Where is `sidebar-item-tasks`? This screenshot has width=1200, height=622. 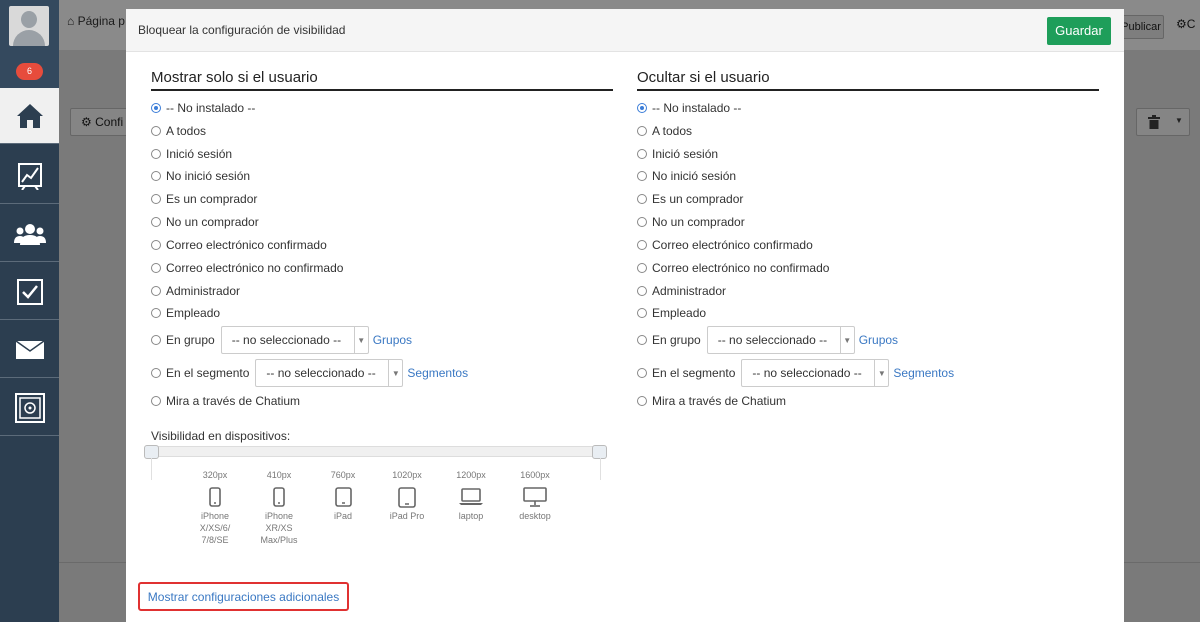 sidebar-item-tasks is located at coordinates (29, 292).